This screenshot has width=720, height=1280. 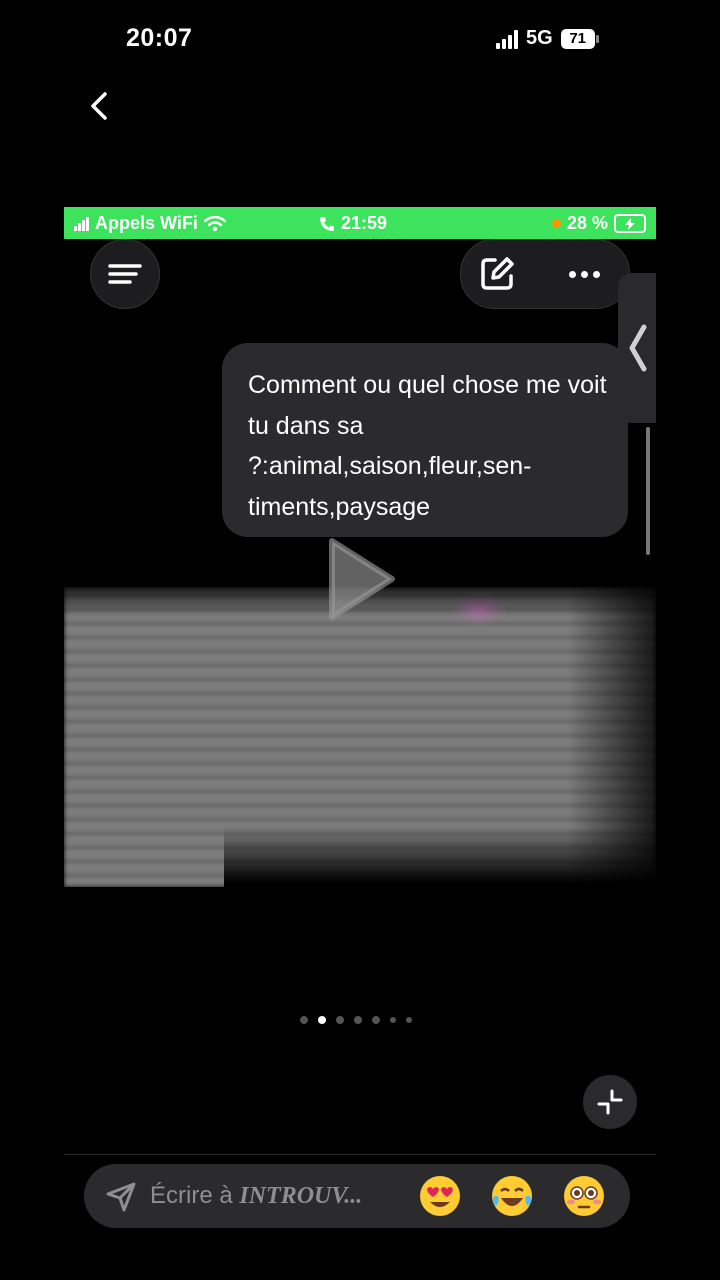 I want to click on phone-icon, so click(x=327, y=223).